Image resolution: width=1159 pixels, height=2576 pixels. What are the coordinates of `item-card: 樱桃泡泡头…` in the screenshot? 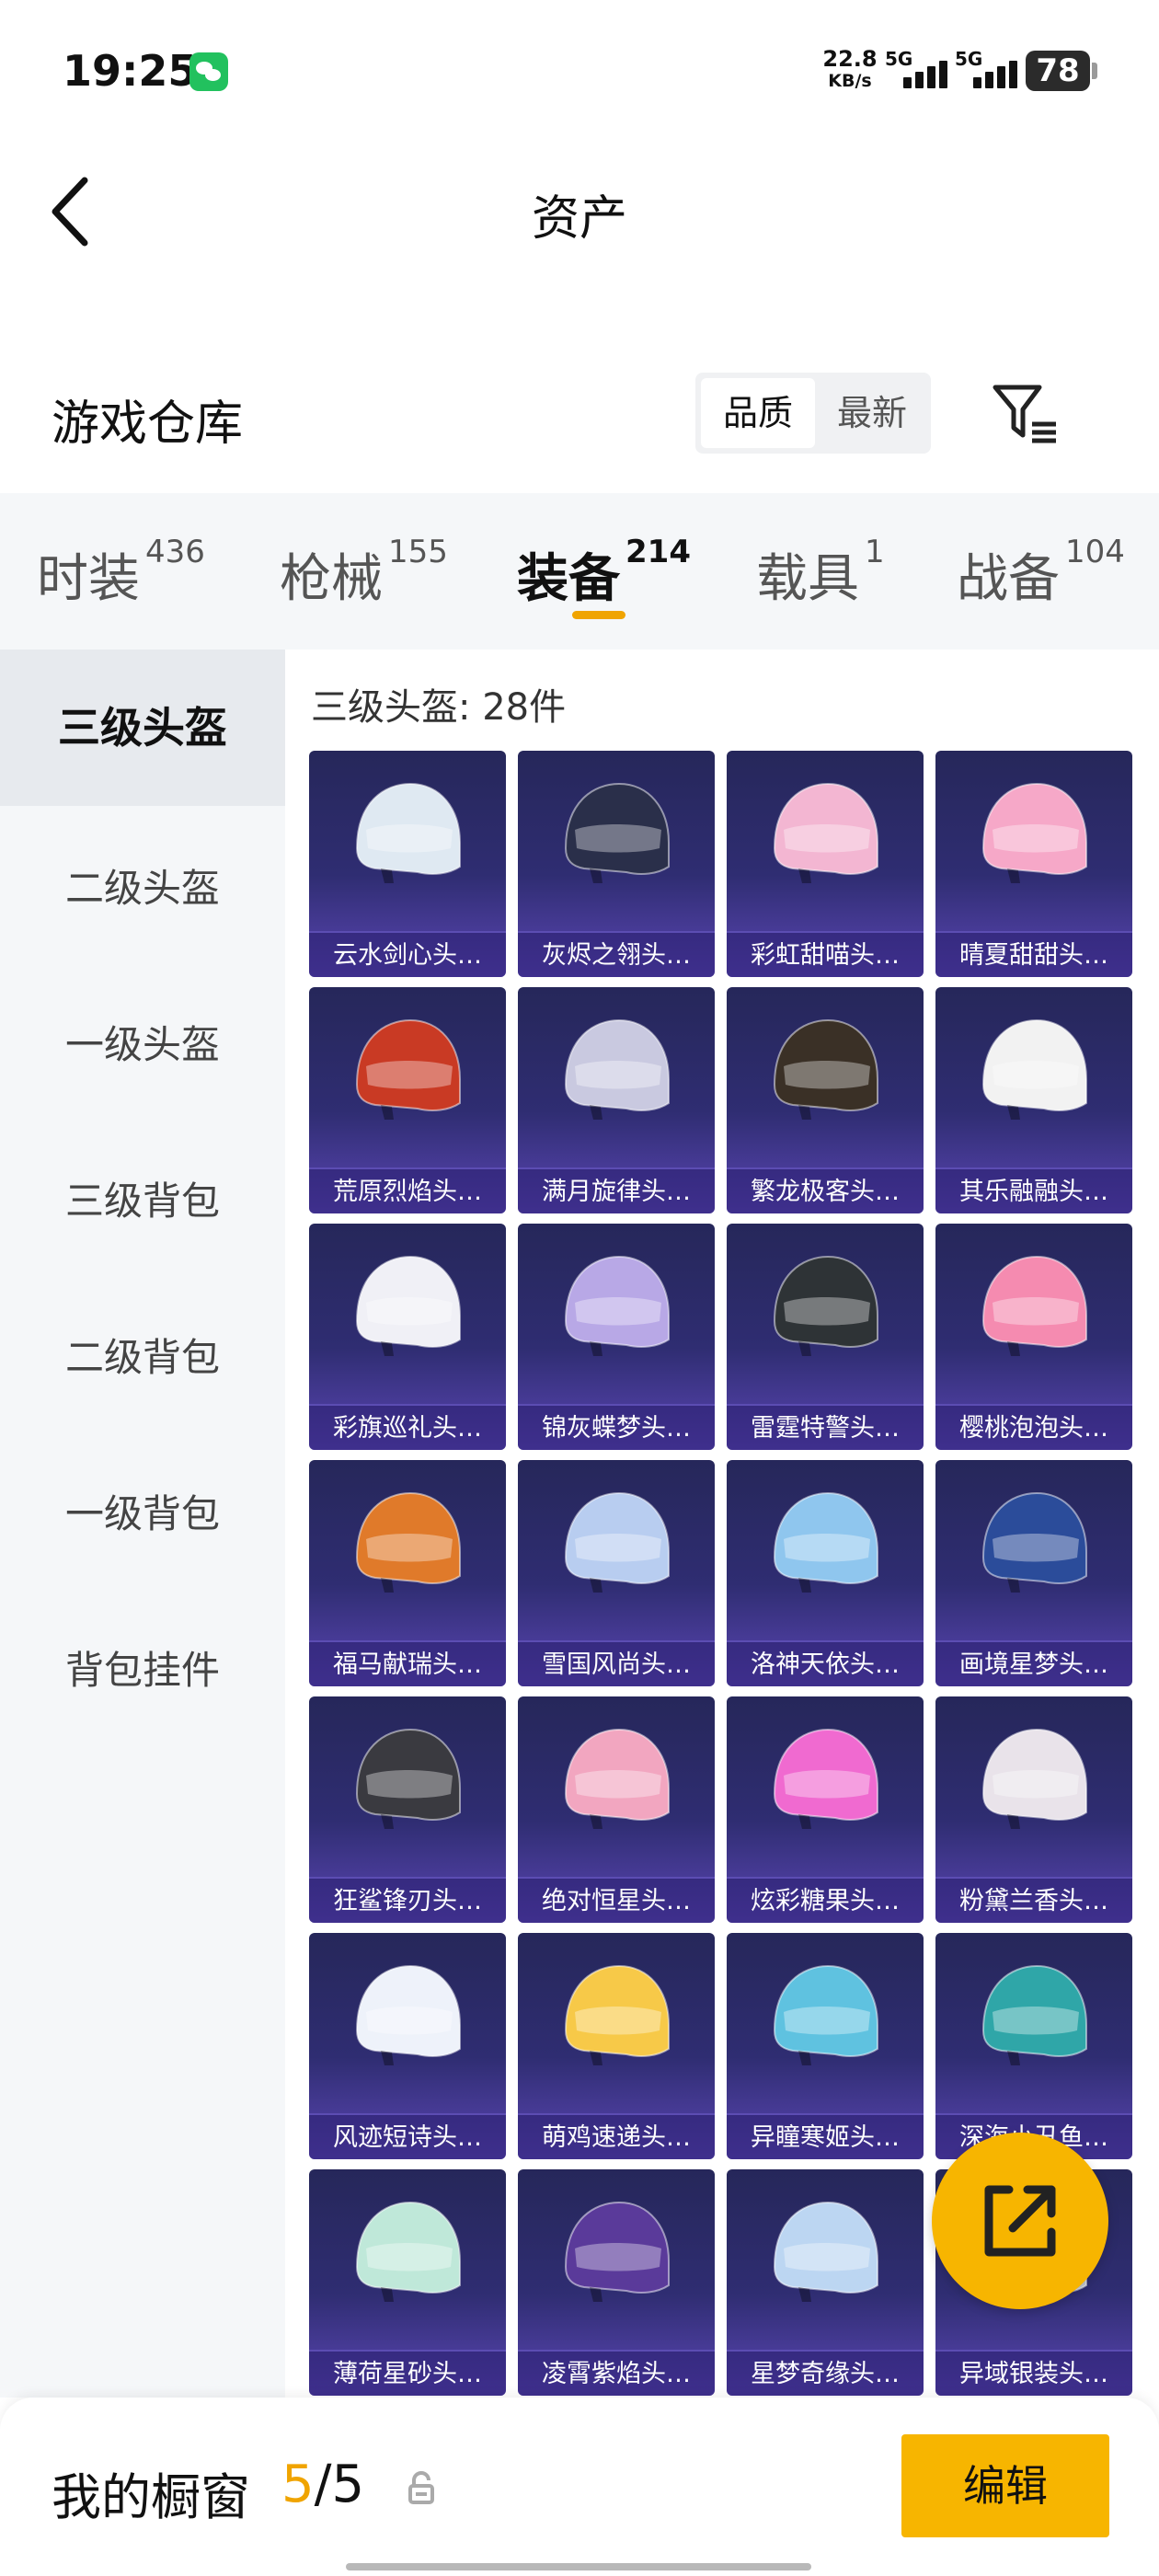 It's located at (1033, 1337).